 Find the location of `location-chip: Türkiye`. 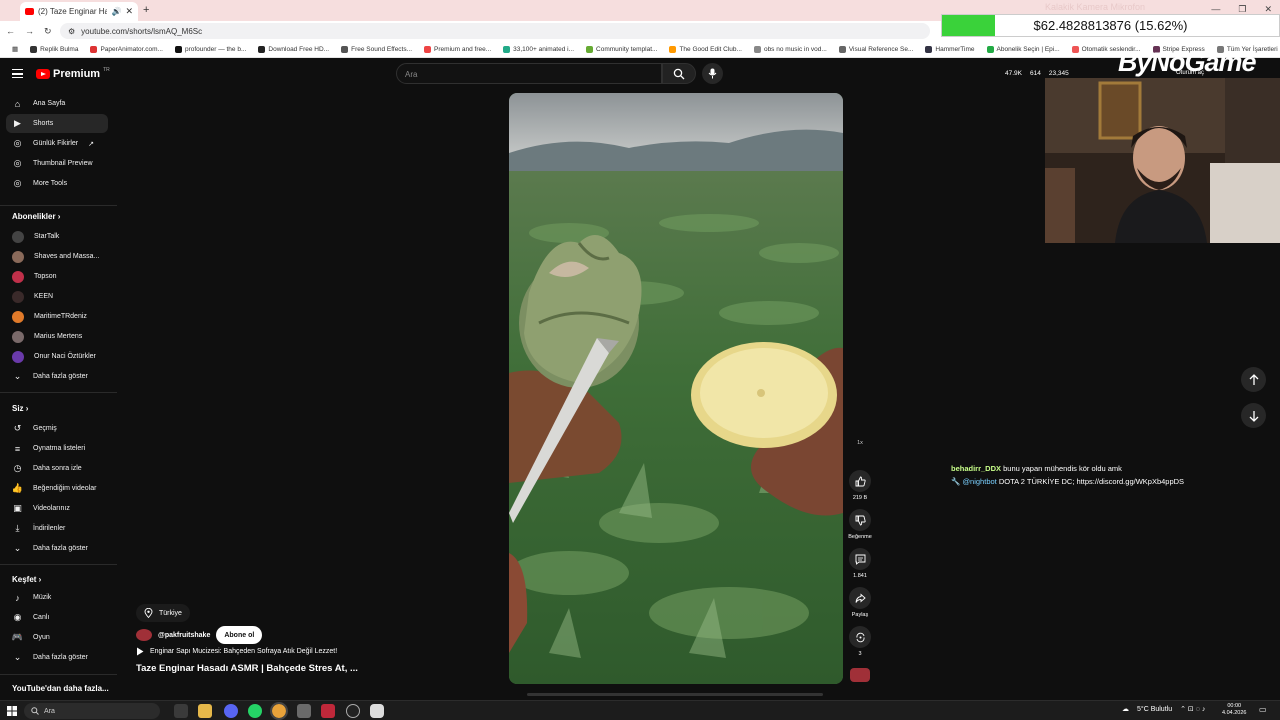

location-chip: Türkiye is located at coordinates (163, 613).